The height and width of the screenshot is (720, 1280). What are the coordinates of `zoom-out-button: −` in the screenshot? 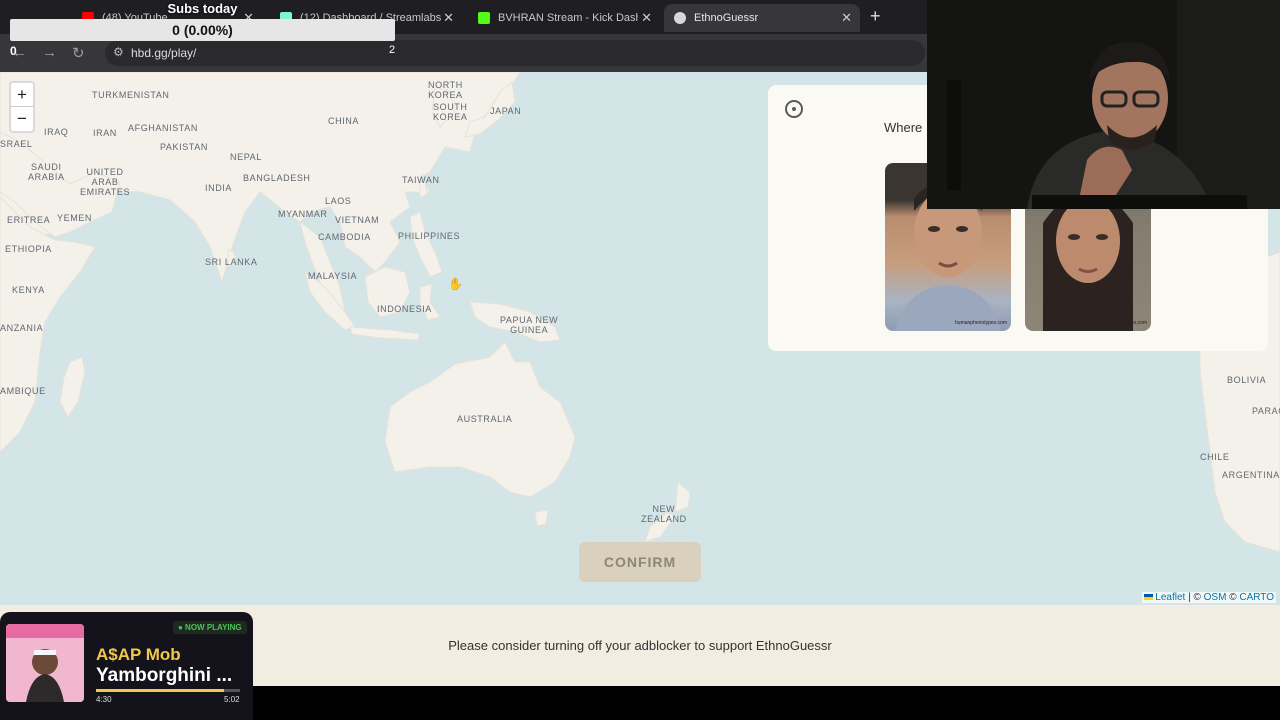 It's located at (22, 119).